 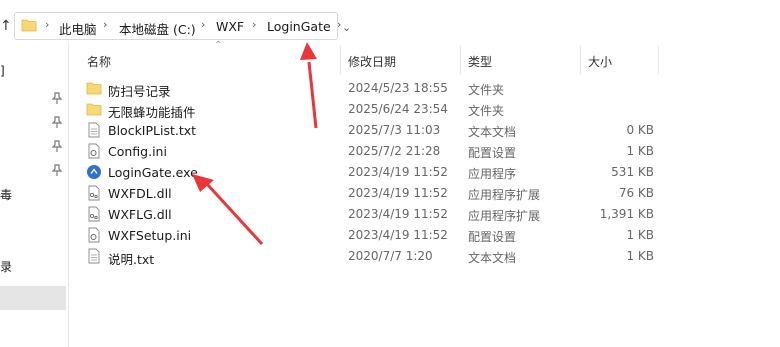 What do you see at coordinates (255, 144) in the screenshot?
I see `annotation-arrows` at bounding box center [255, 144].